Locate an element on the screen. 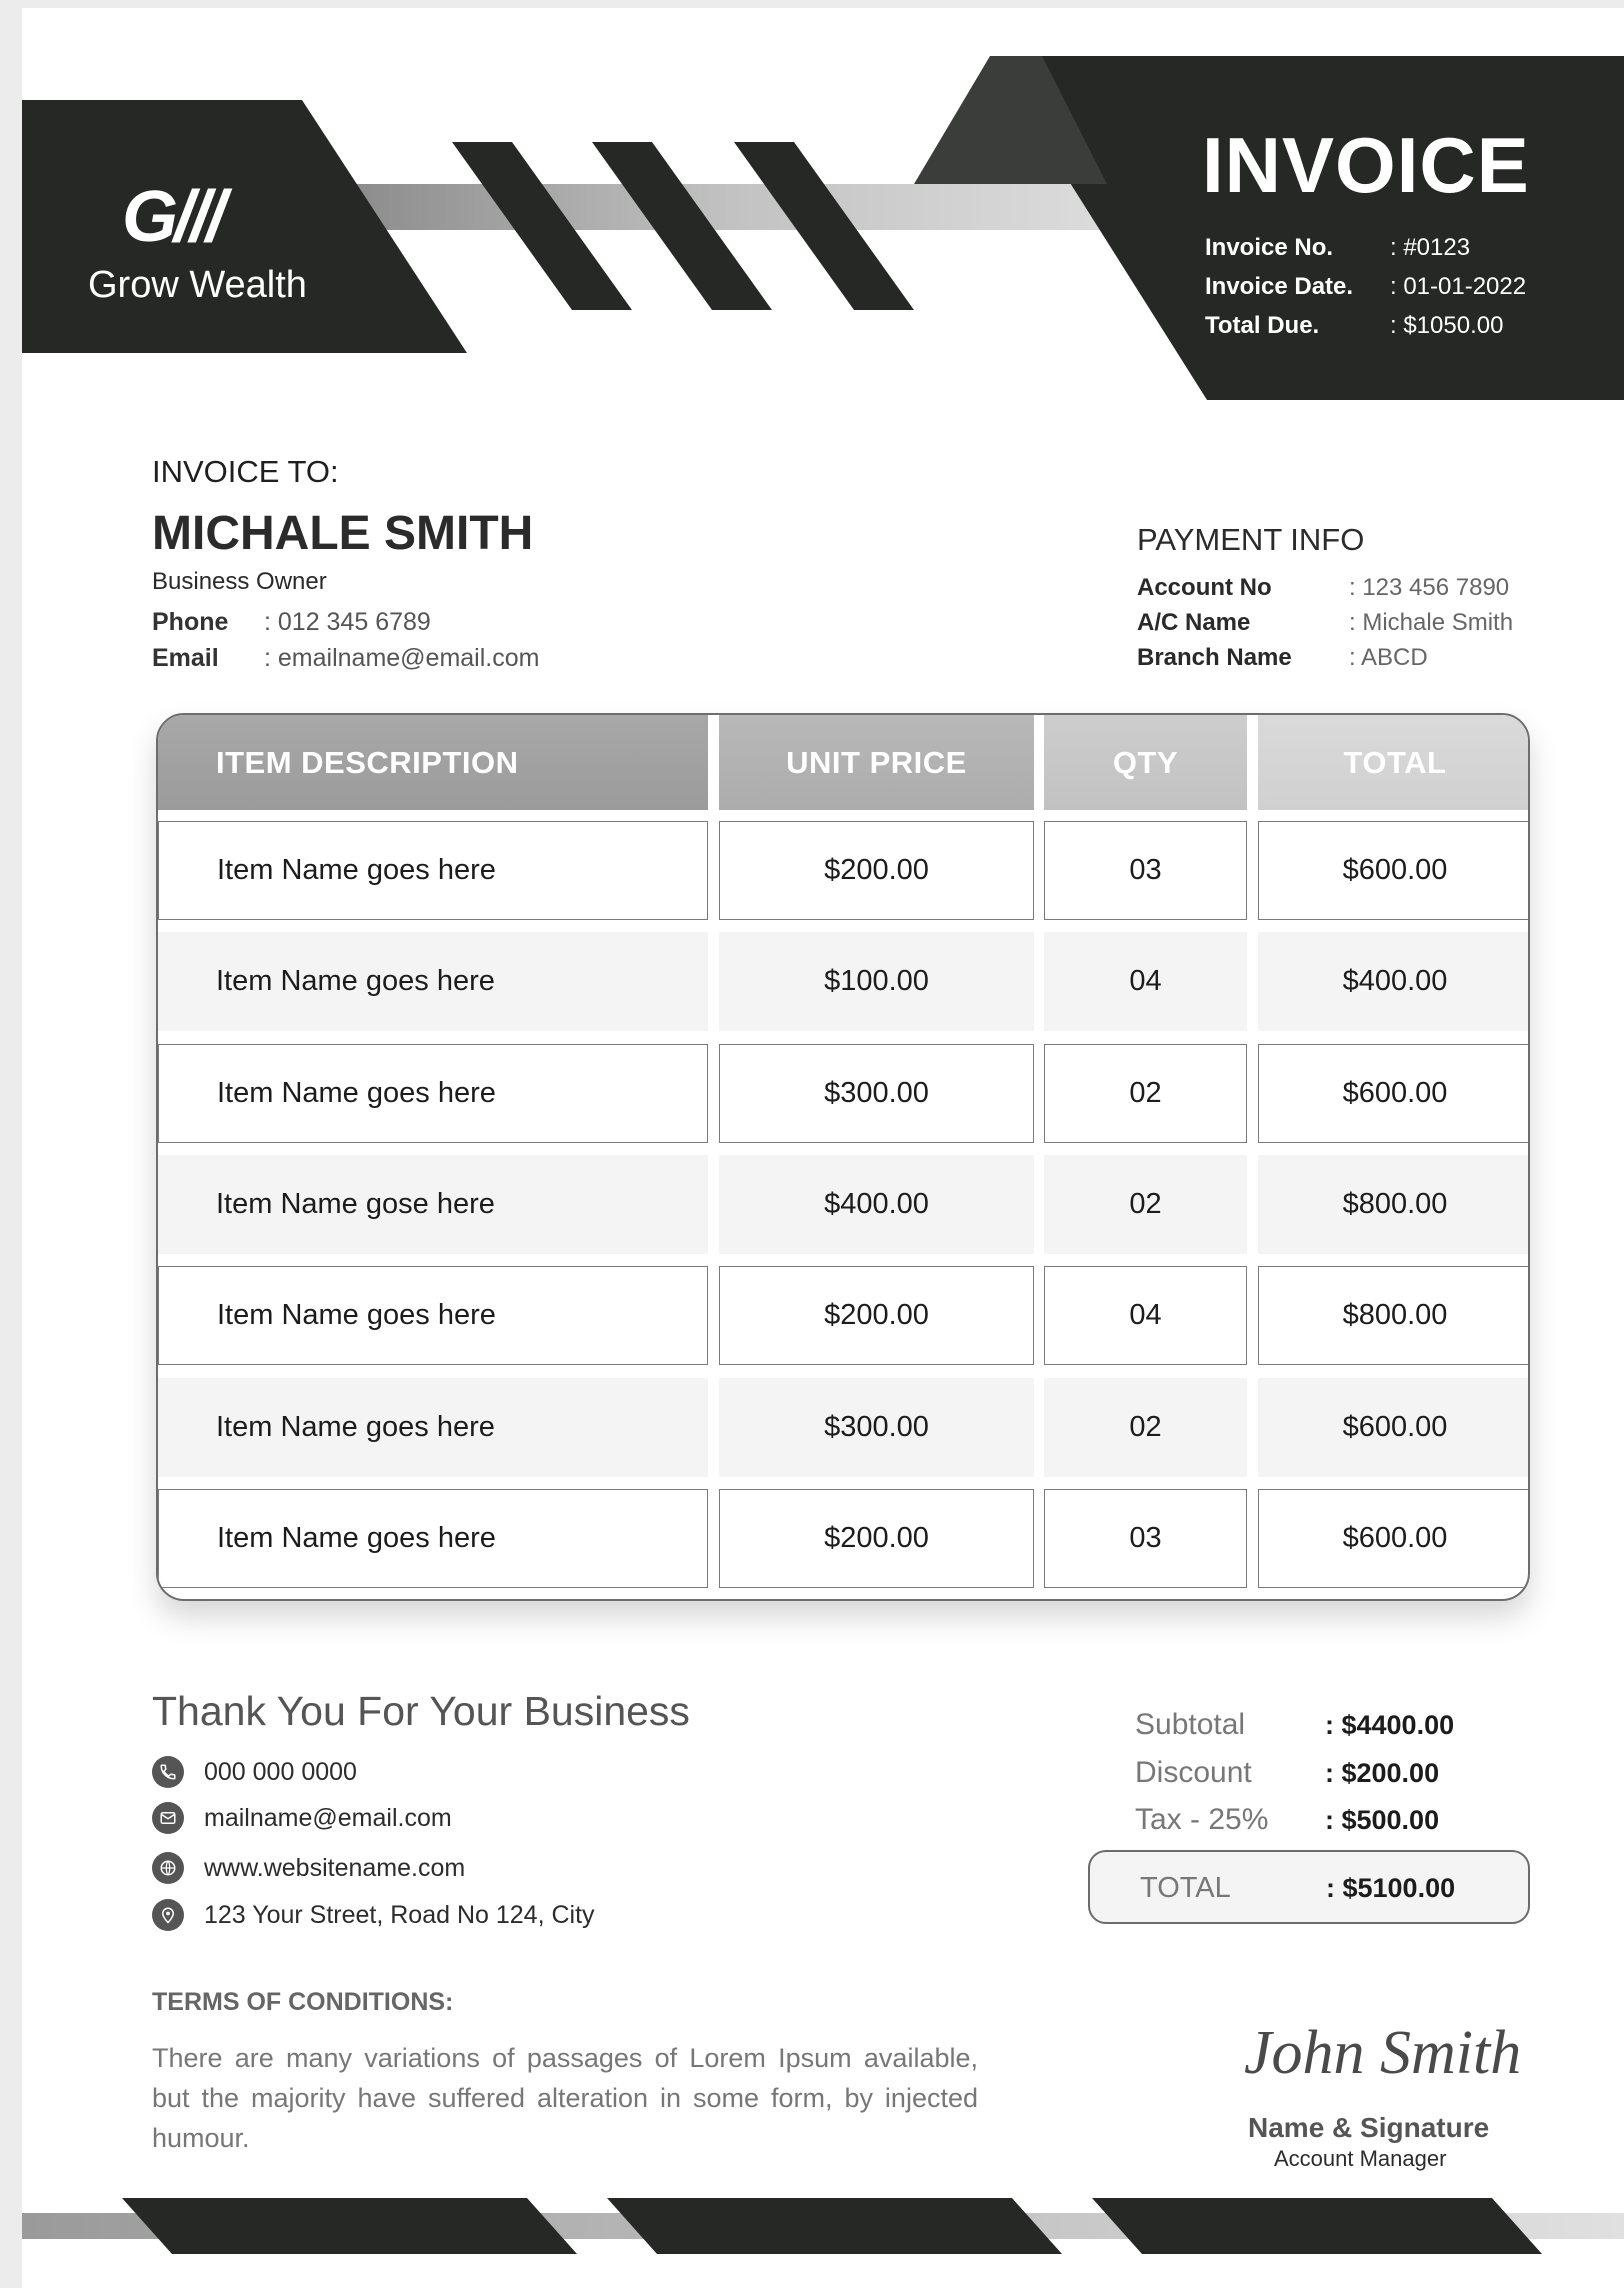 The width and height of the screenshot is (1624, 2288). contact-address: 123 Your Street, Road No 124, City is located at coordinates (373, 1915).